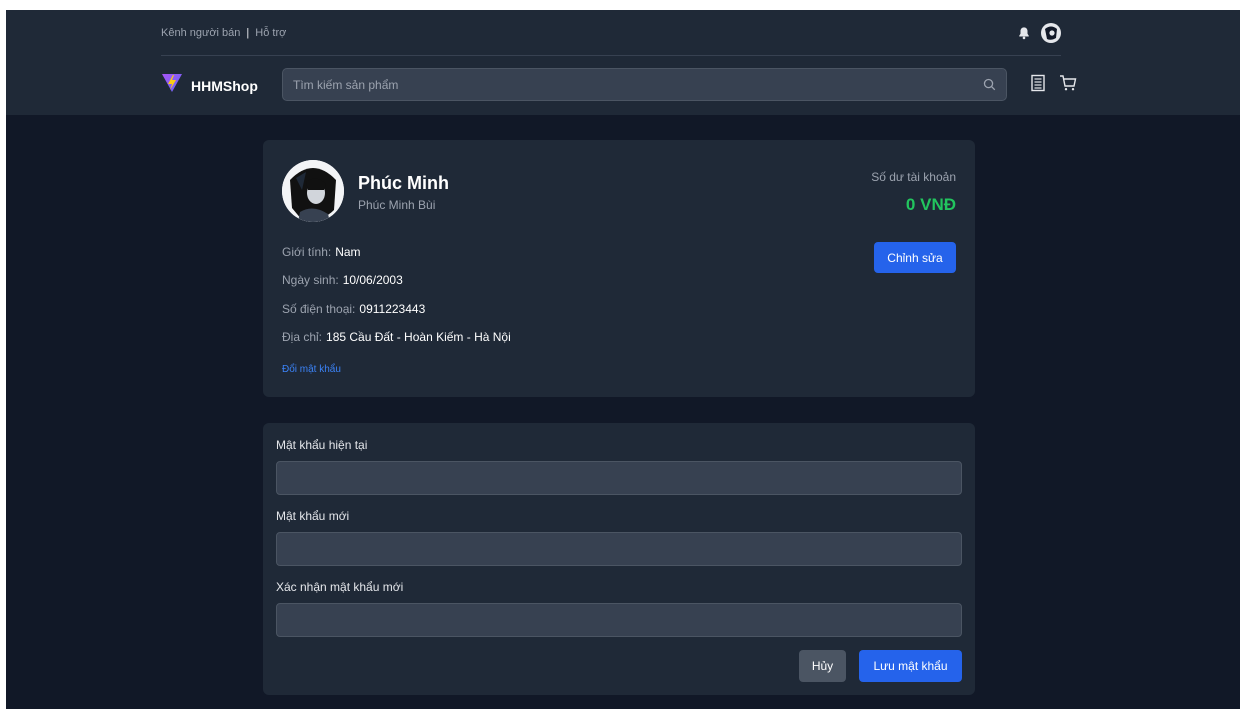 The height and width of the screenshot is (709, 1246). Describe the element at coordinates (1039, 34) in the screenshot. I see `top-icons` at that location.